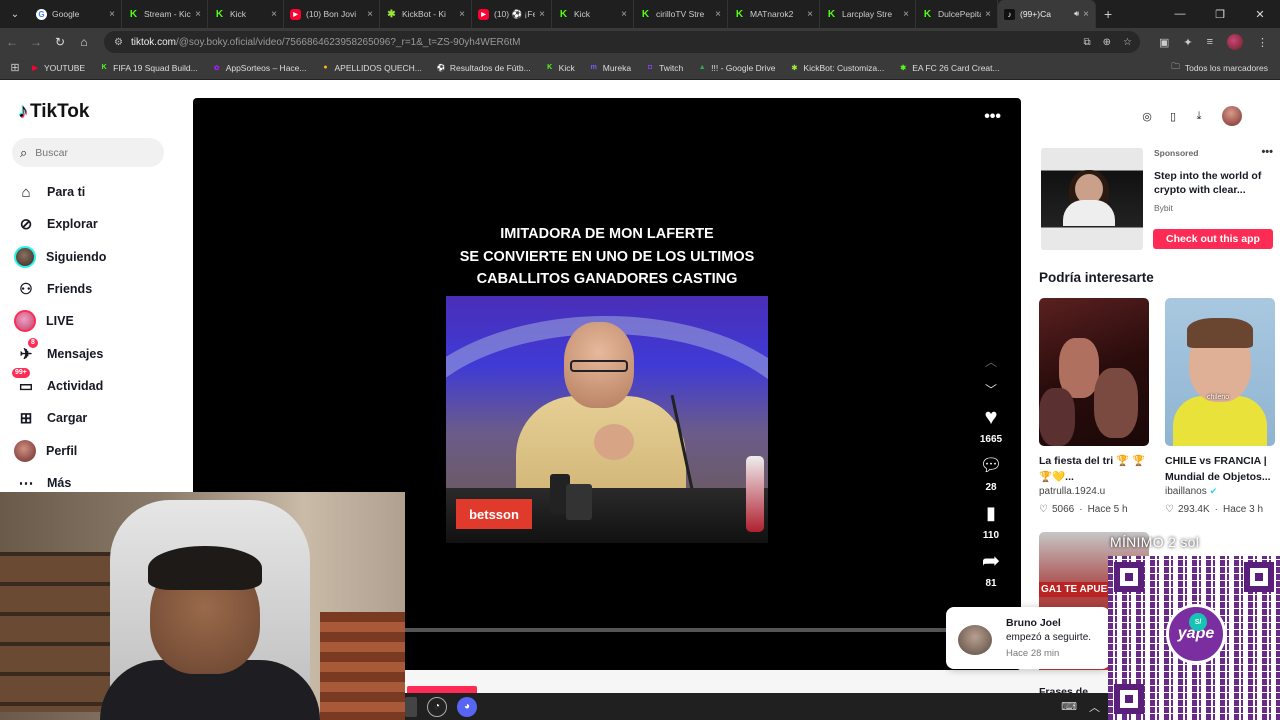 The height and width of the screenshot is (720, 1280). I want to click on tab-audio-icon: 🔊︎, so click(1076, 14).